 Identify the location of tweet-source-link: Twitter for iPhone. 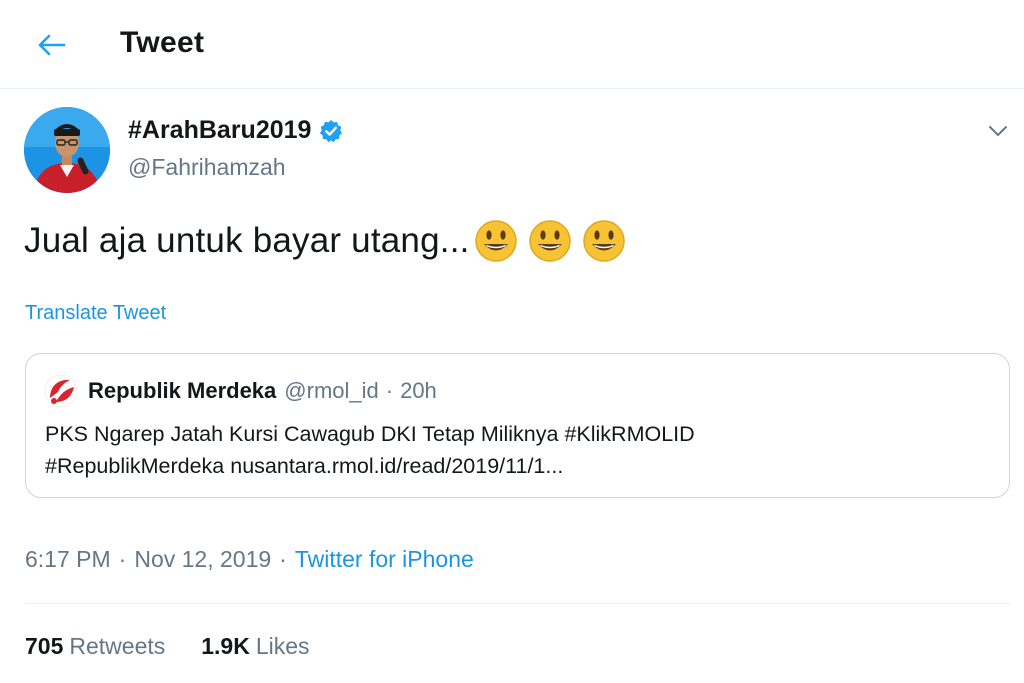
(384, 559).